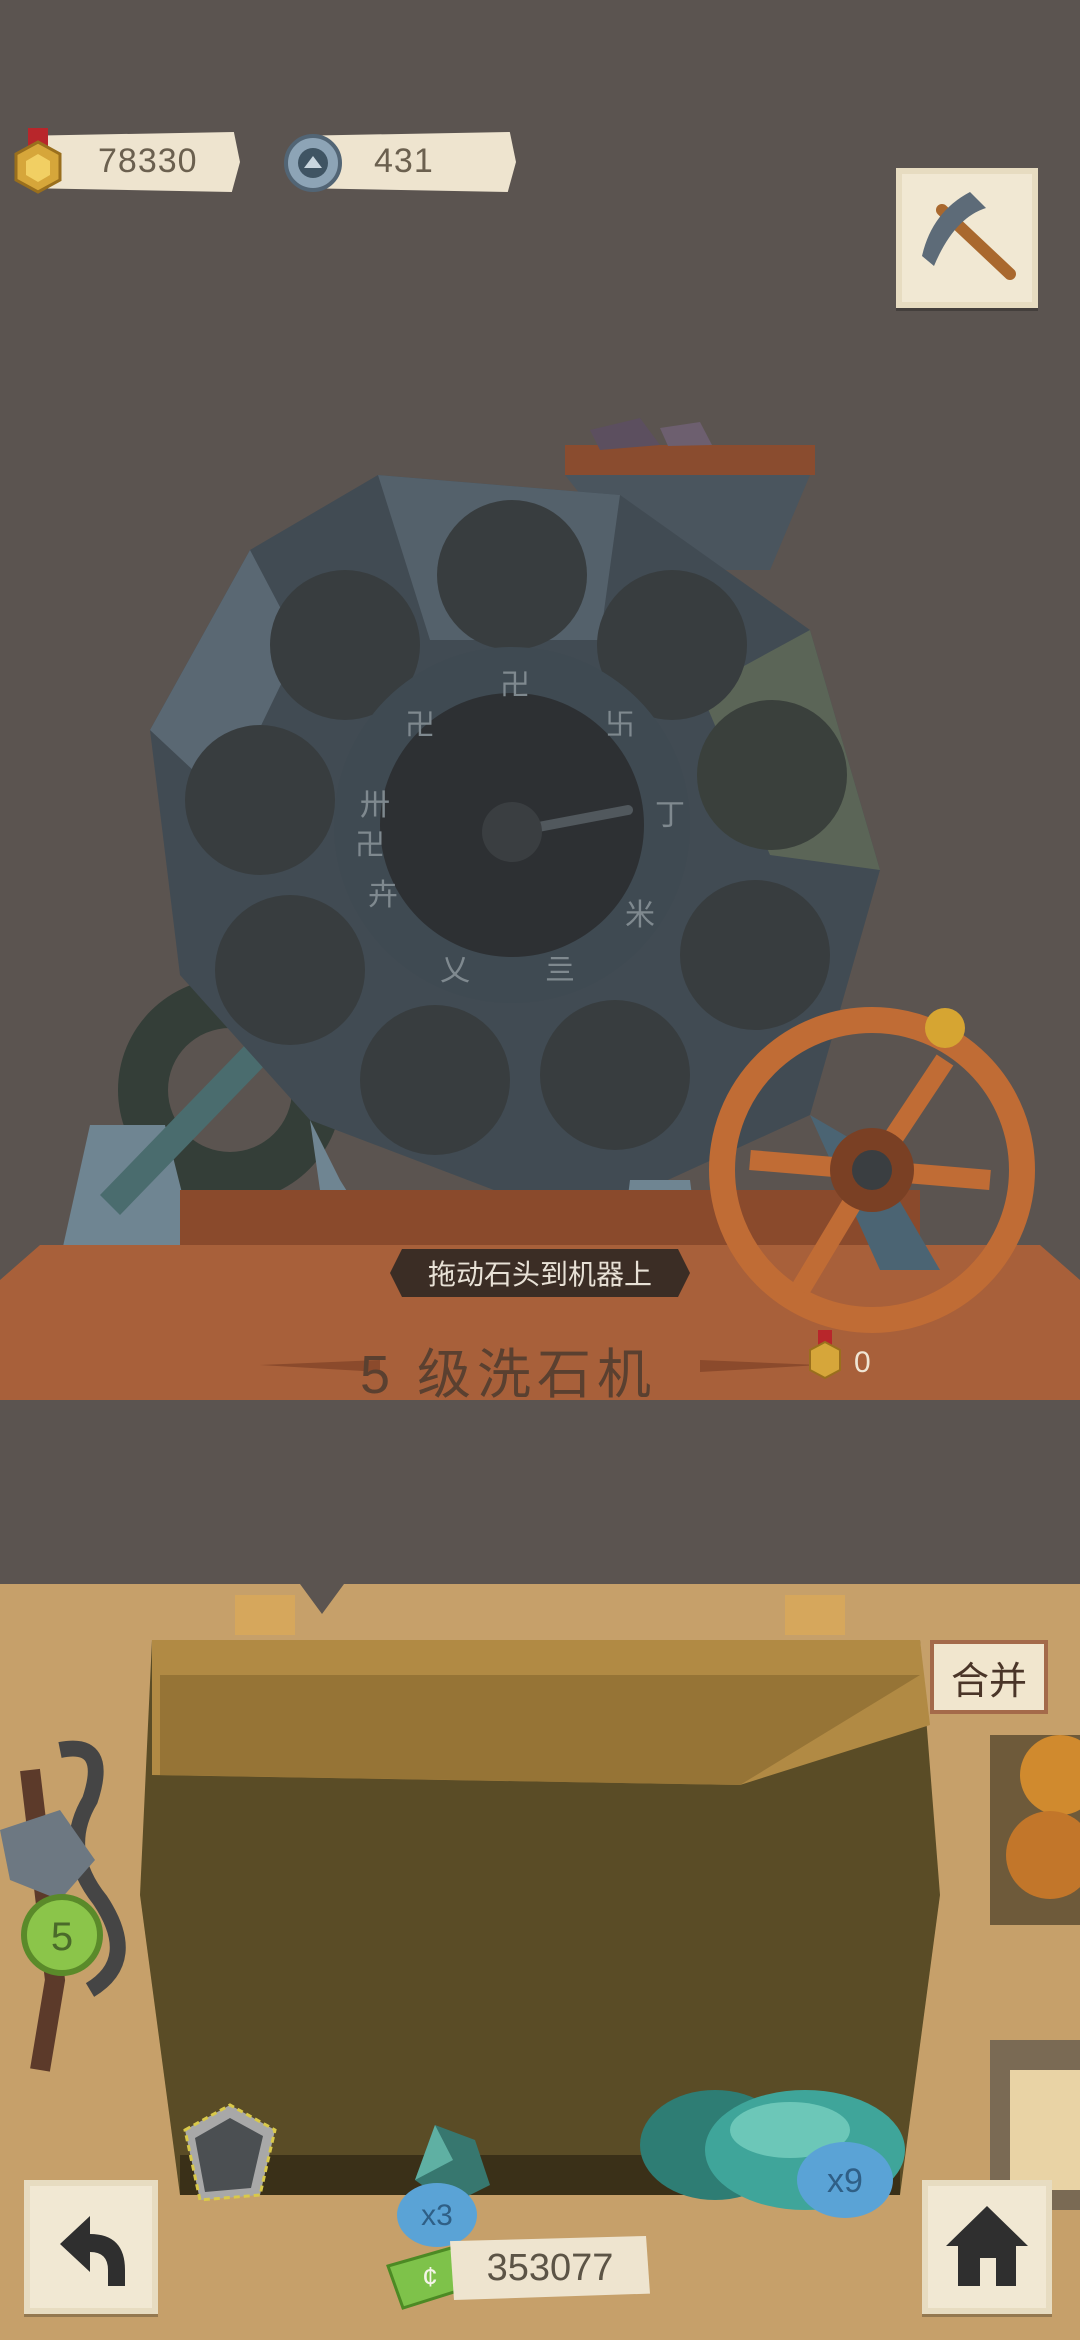  Describe the element at coordinates (92, 2251) in the screenshot. I see `back-arrow-icon` at that location.